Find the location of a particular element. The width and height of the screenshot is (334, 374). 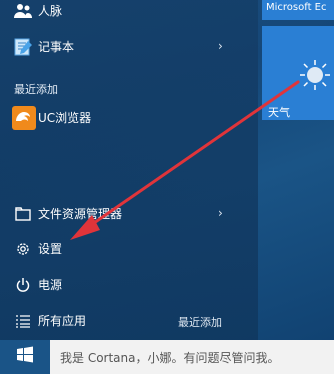

start-button is located at coordinates (25, 357).